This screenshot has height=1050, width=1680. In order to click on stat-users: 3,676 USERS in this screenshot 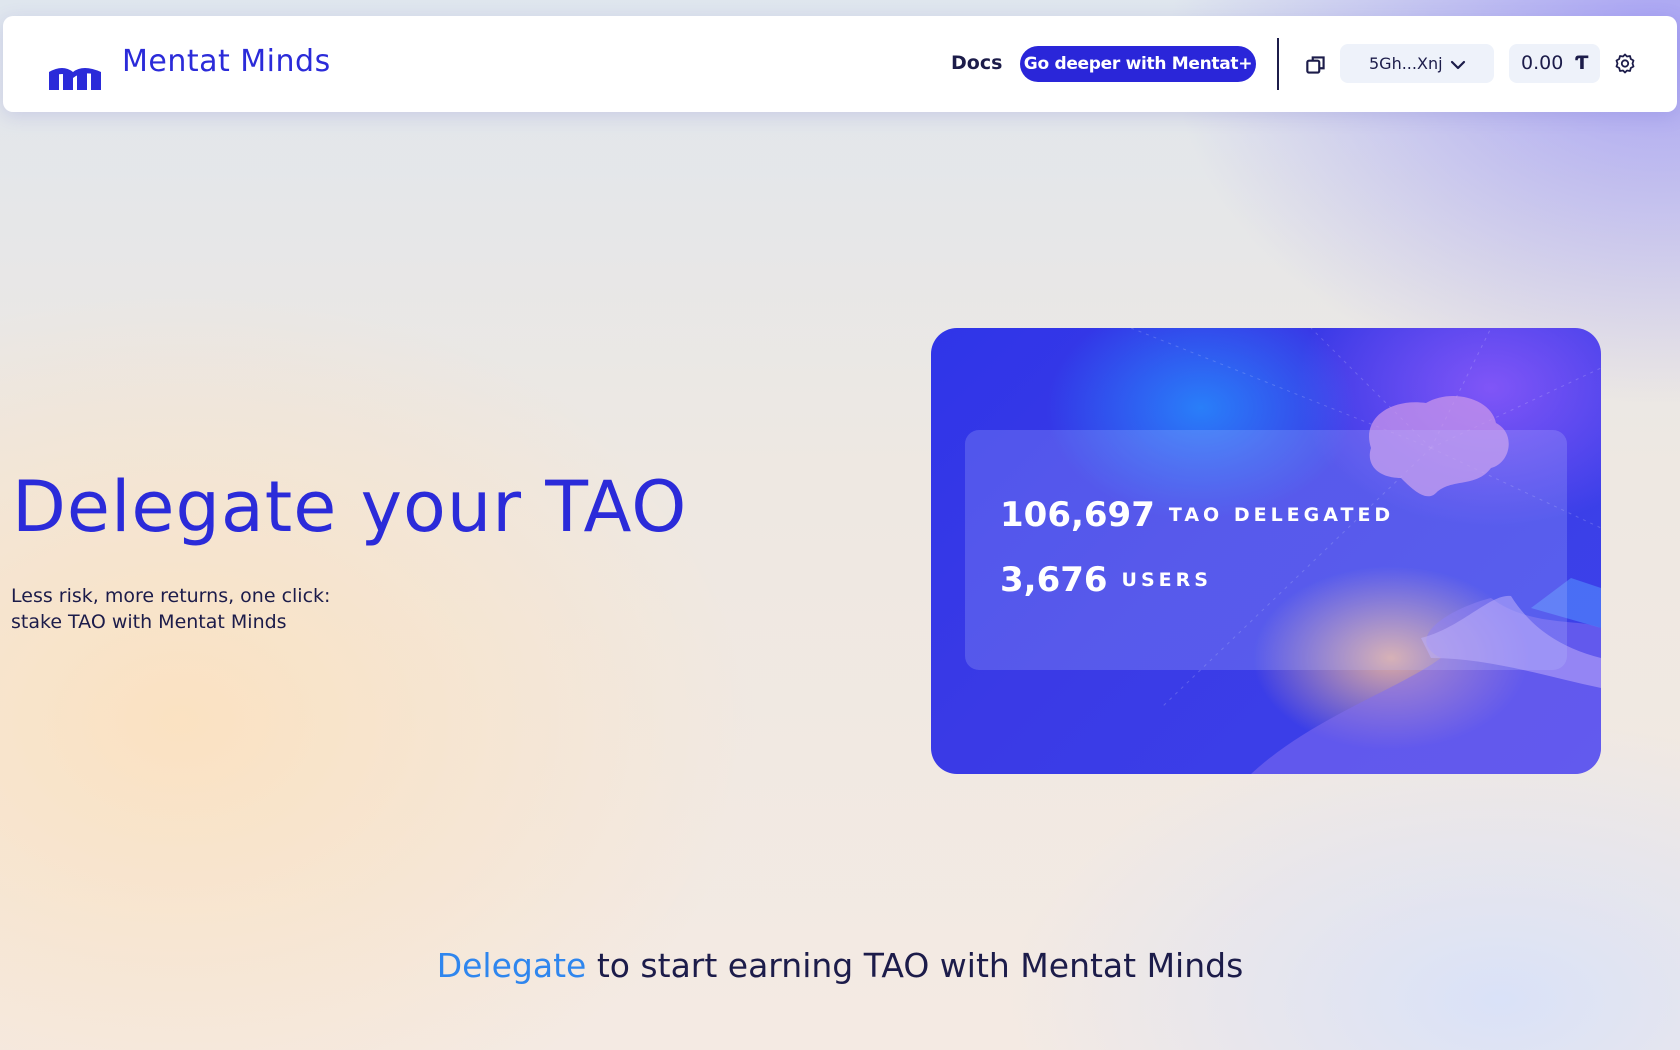, I will do `click(1106, 580)`.